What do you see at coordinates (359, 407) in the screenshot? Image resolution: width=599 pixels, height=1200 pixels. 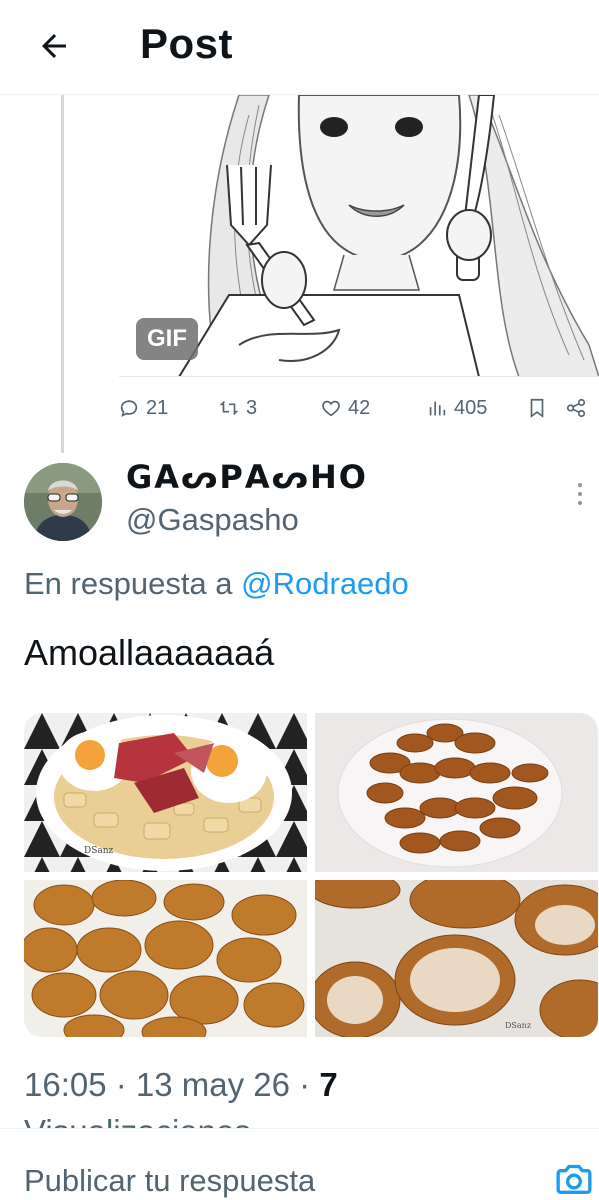 I see `like-count: 42` at bounding box center [359, 407].